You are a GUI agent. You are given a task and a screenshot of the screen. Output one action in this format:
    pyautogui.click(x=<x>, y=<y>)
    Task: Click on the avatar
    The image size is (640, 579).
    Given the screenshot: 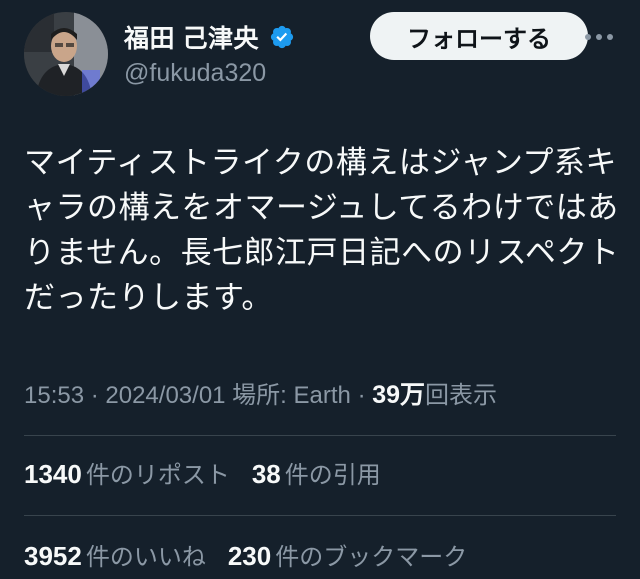 What is the action you would take?
    pyautogui.click(x=66, y=54)
    